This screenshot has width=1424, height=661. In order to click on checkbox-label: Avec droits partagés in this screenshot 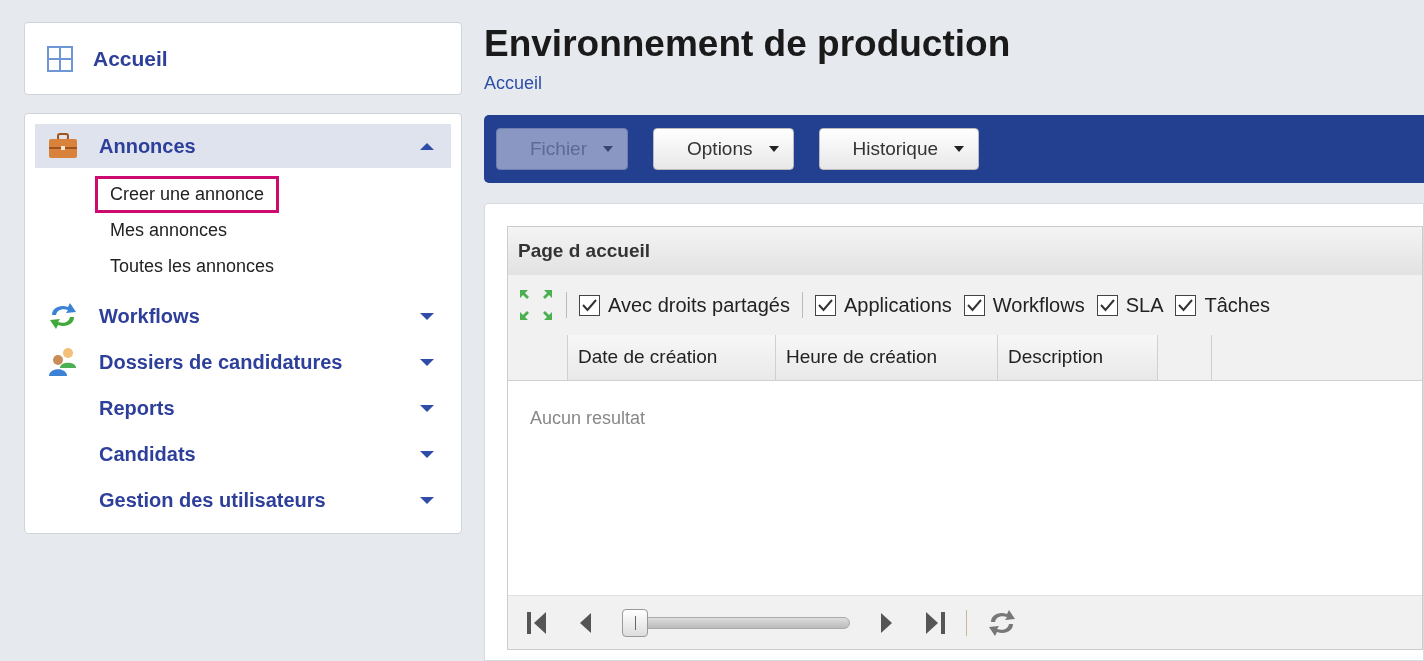, I will do `click(699, 305)`.